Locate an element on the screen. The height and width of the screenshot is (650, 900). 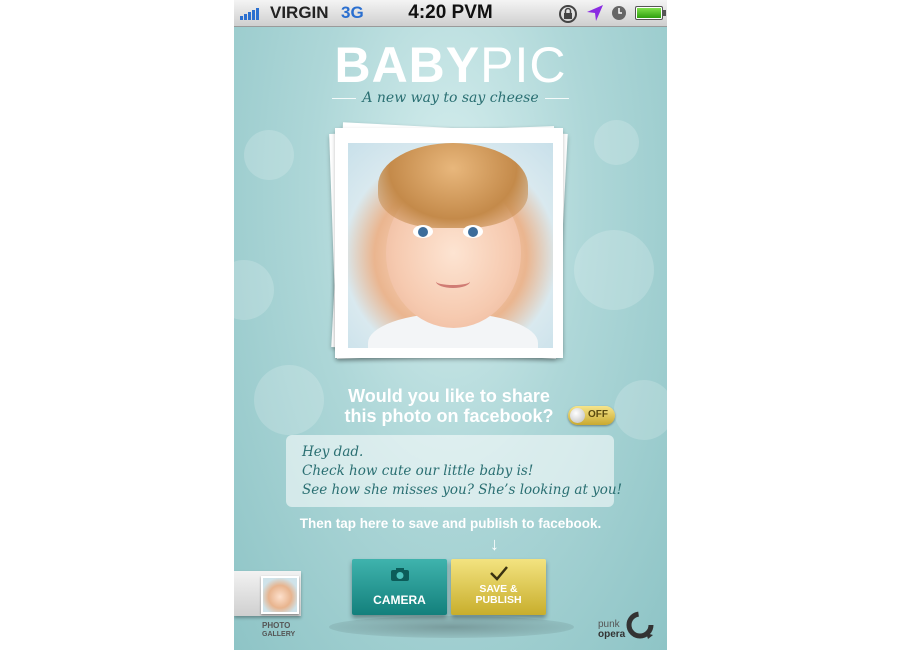
battery-icon is located at coordinates (650, 13).